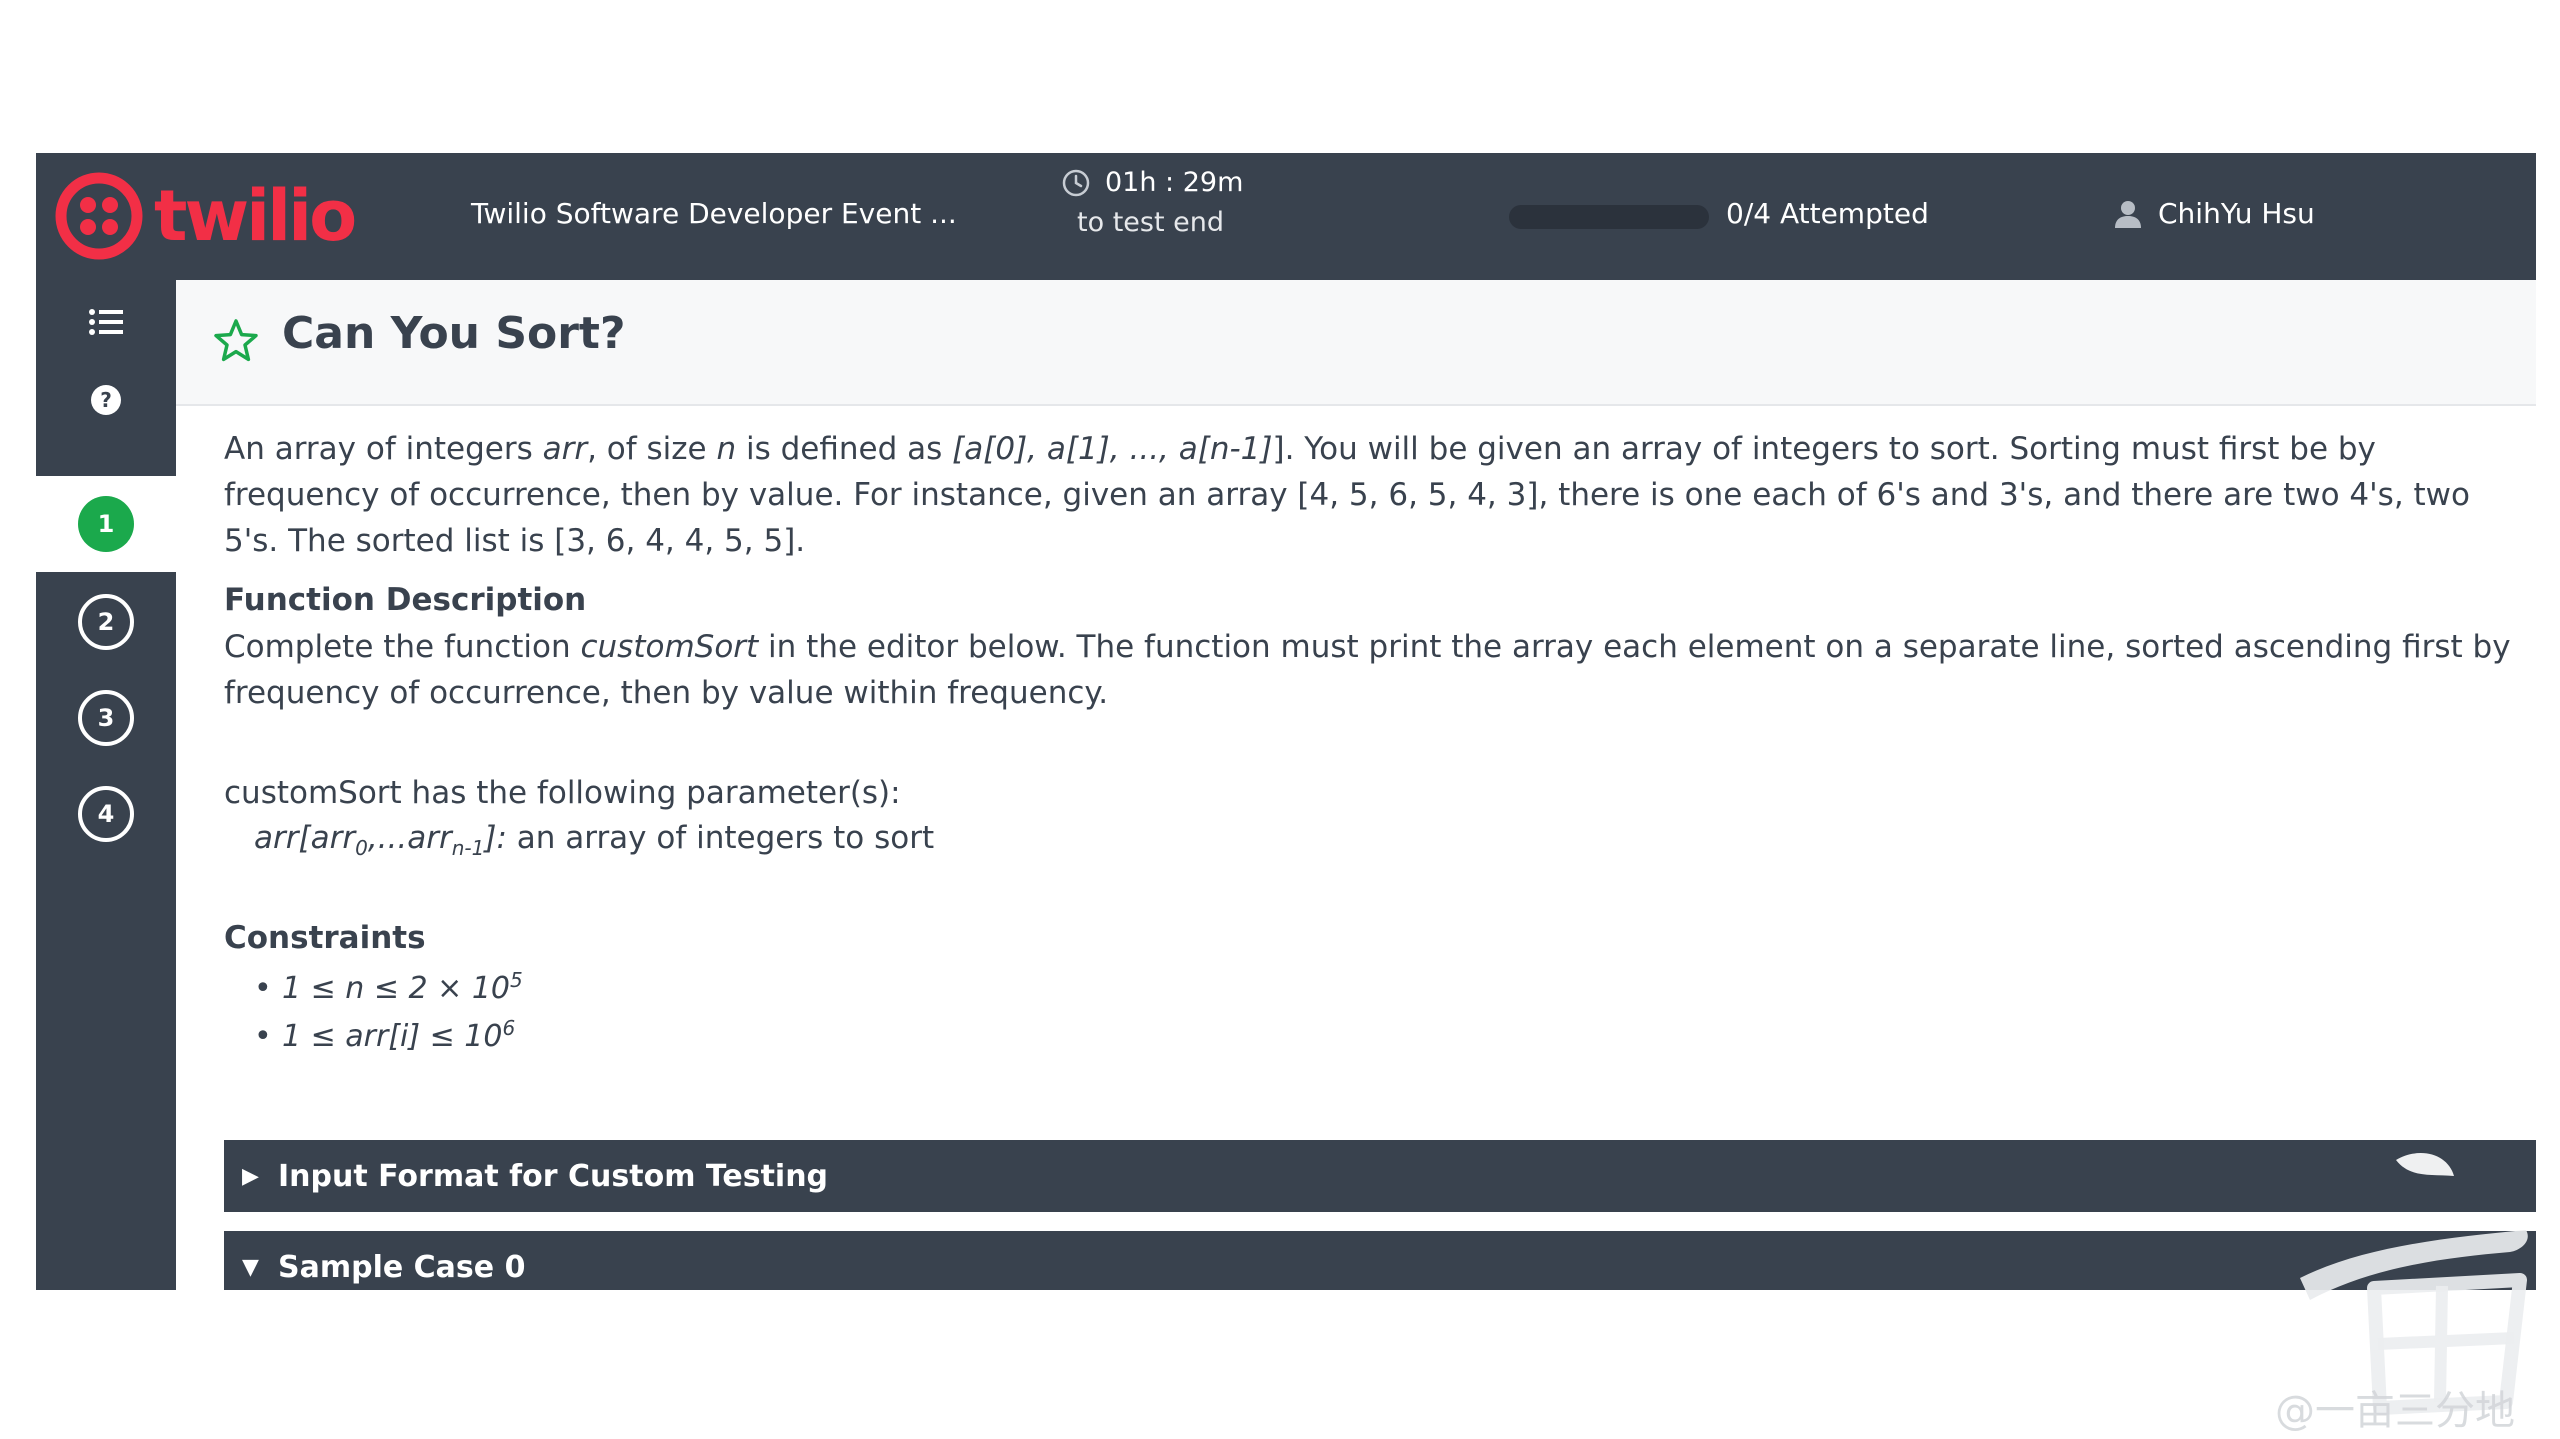 This screenshot has height=1439, width=2560. Describe the element at coordinates (106, 814) in the screenshot. I see `question-nav-4: 4` at that location.